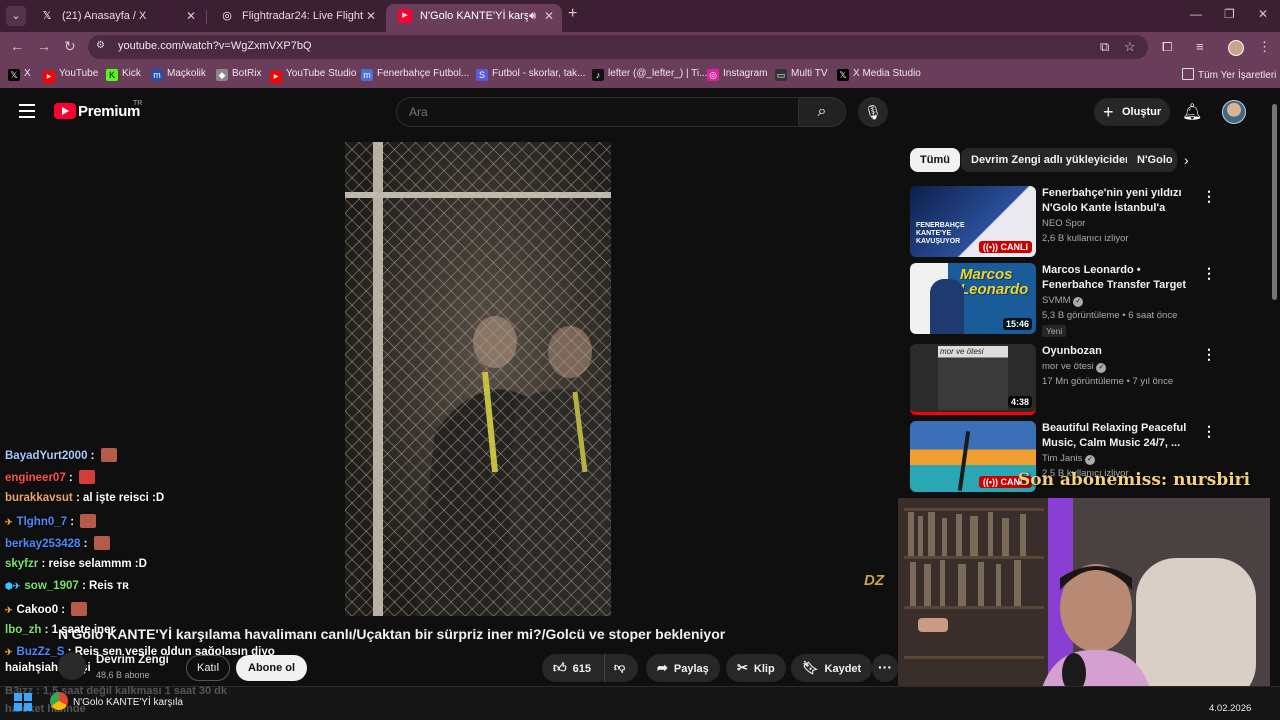 The height and width of the screenshot is (720, 1280). Describe the element at coordinates (1263, 14) in the screenshot. I see `close-window-icon: ✕` at that location.